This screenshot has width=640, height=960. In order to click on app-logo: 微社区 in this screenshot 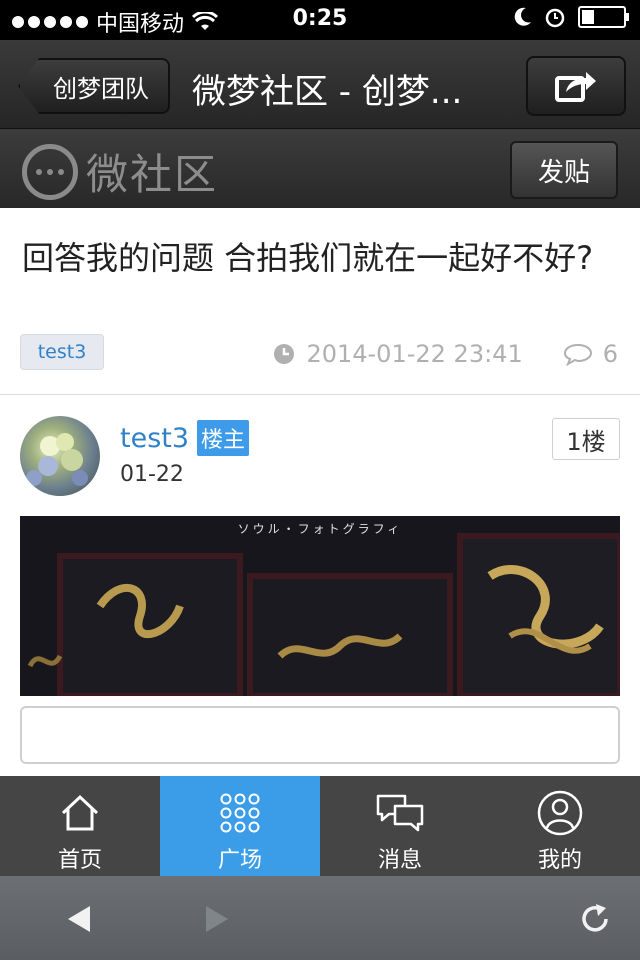, I will do `click(120, 171)`.